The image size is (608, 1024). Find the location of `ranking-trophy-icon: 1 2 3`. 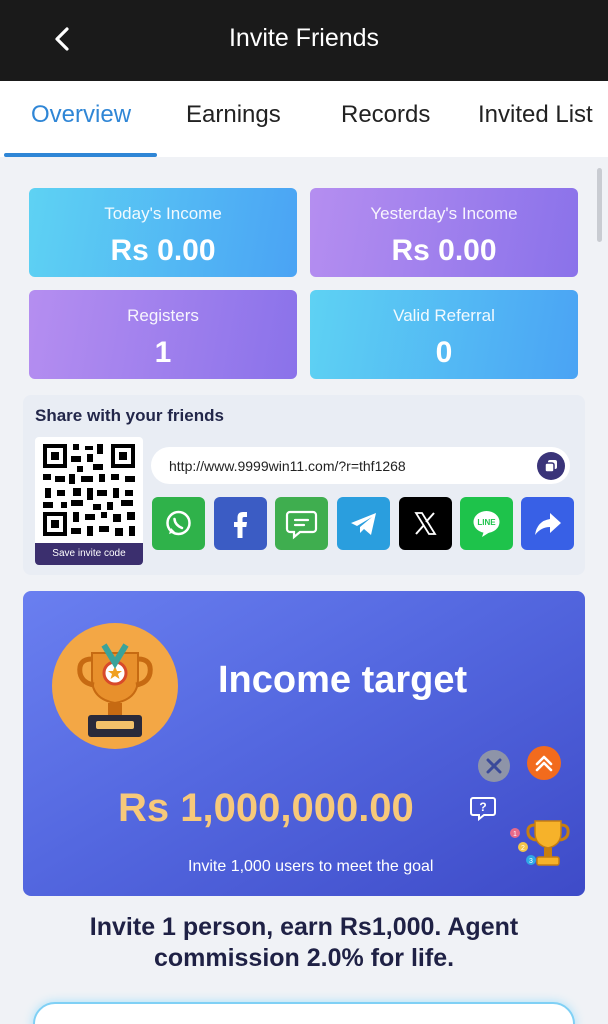

ranking-trophy-icon: 1 2 3 is located at coordinates (542, 845).